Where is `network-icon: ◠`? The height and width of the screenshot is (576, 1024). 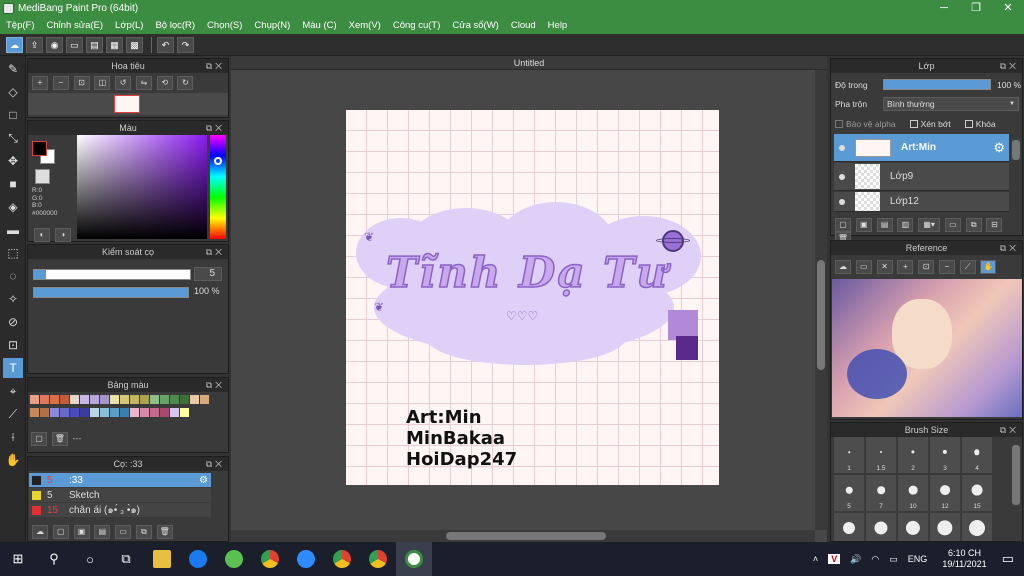
network-icon: ◠ is located at coordinates (875, 559).